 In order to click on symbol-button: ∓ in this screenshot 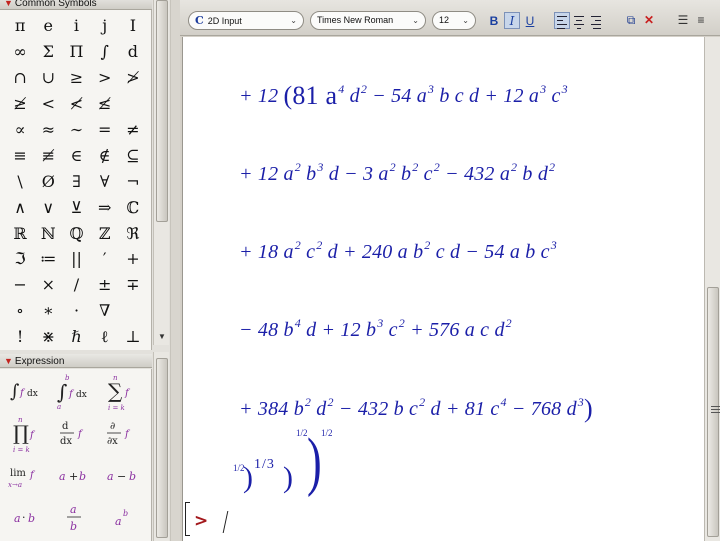, I will do `click(133, 285)`.